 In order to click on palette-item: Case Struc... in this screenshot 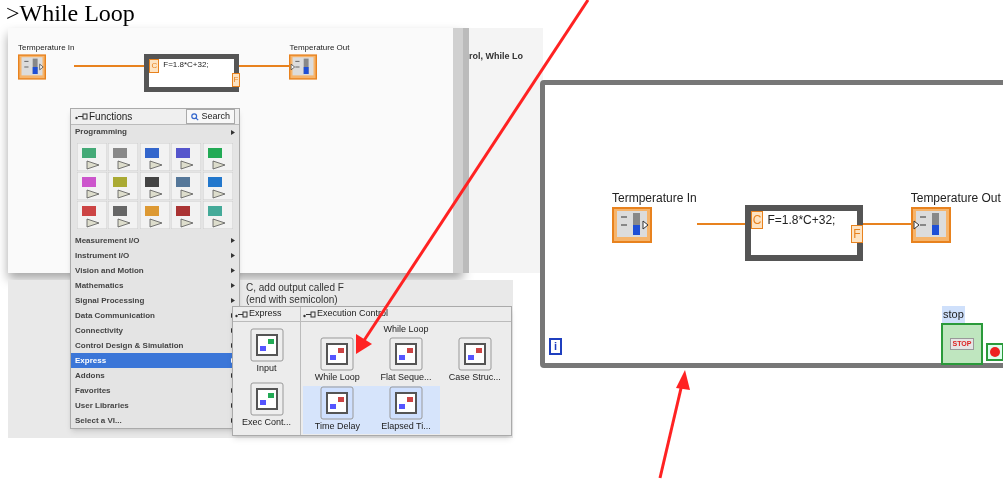, I will do `click(474, 360)`.